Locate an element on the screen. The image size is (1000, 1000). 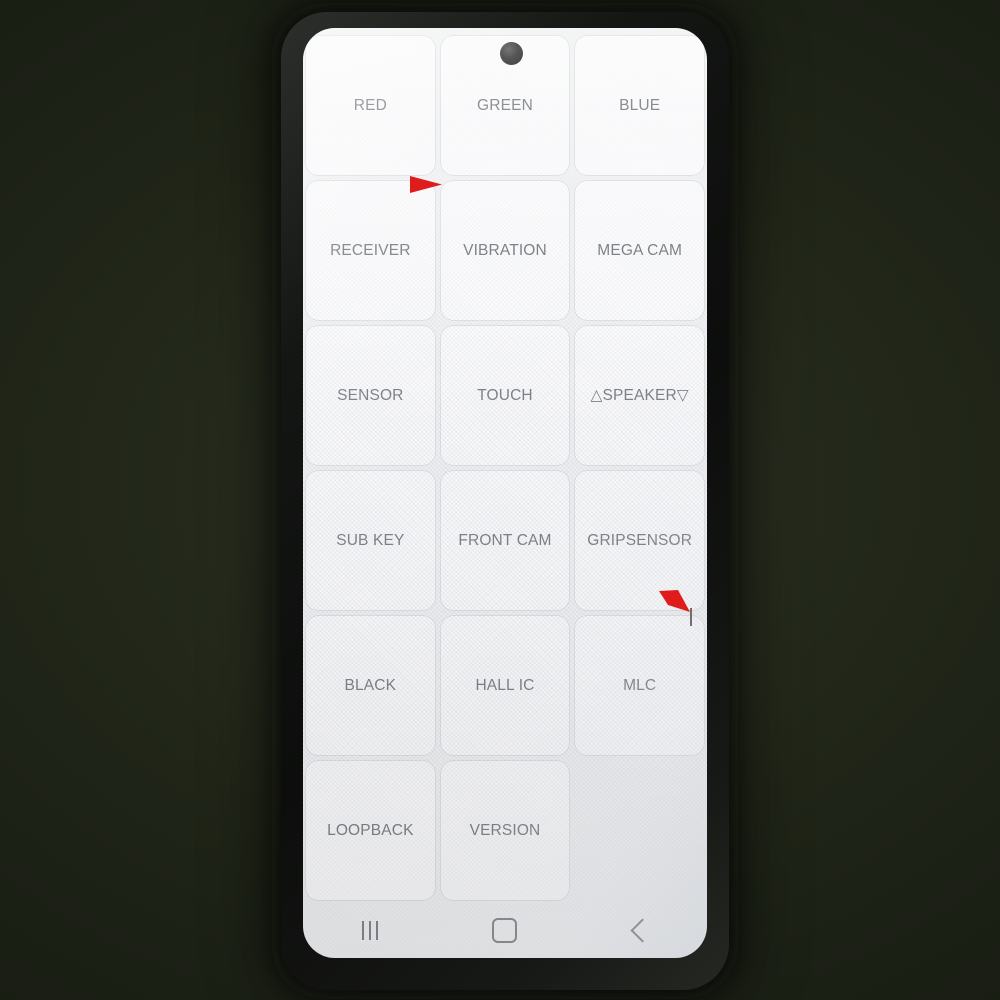
button-label: GRIPSENSOR is located at coordinates (640, 540).